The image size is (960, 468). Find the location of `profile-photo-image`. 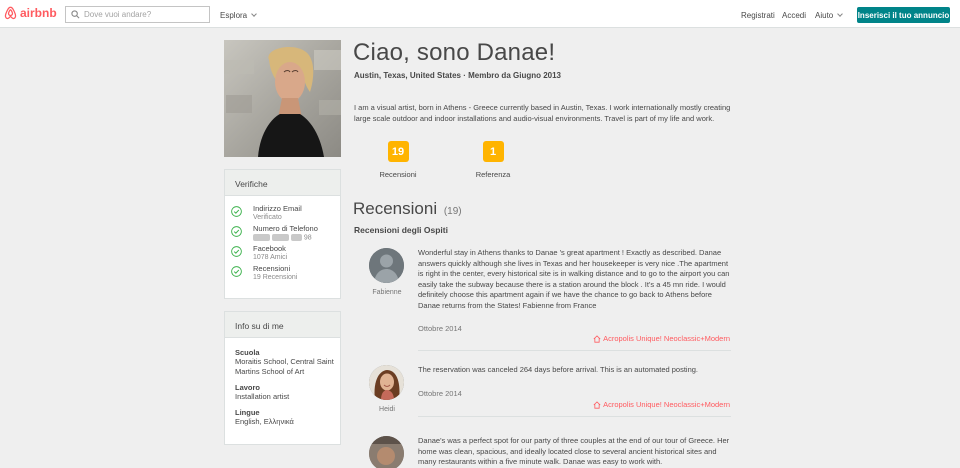

profile-photo-image is located at coordinates (282, 98).